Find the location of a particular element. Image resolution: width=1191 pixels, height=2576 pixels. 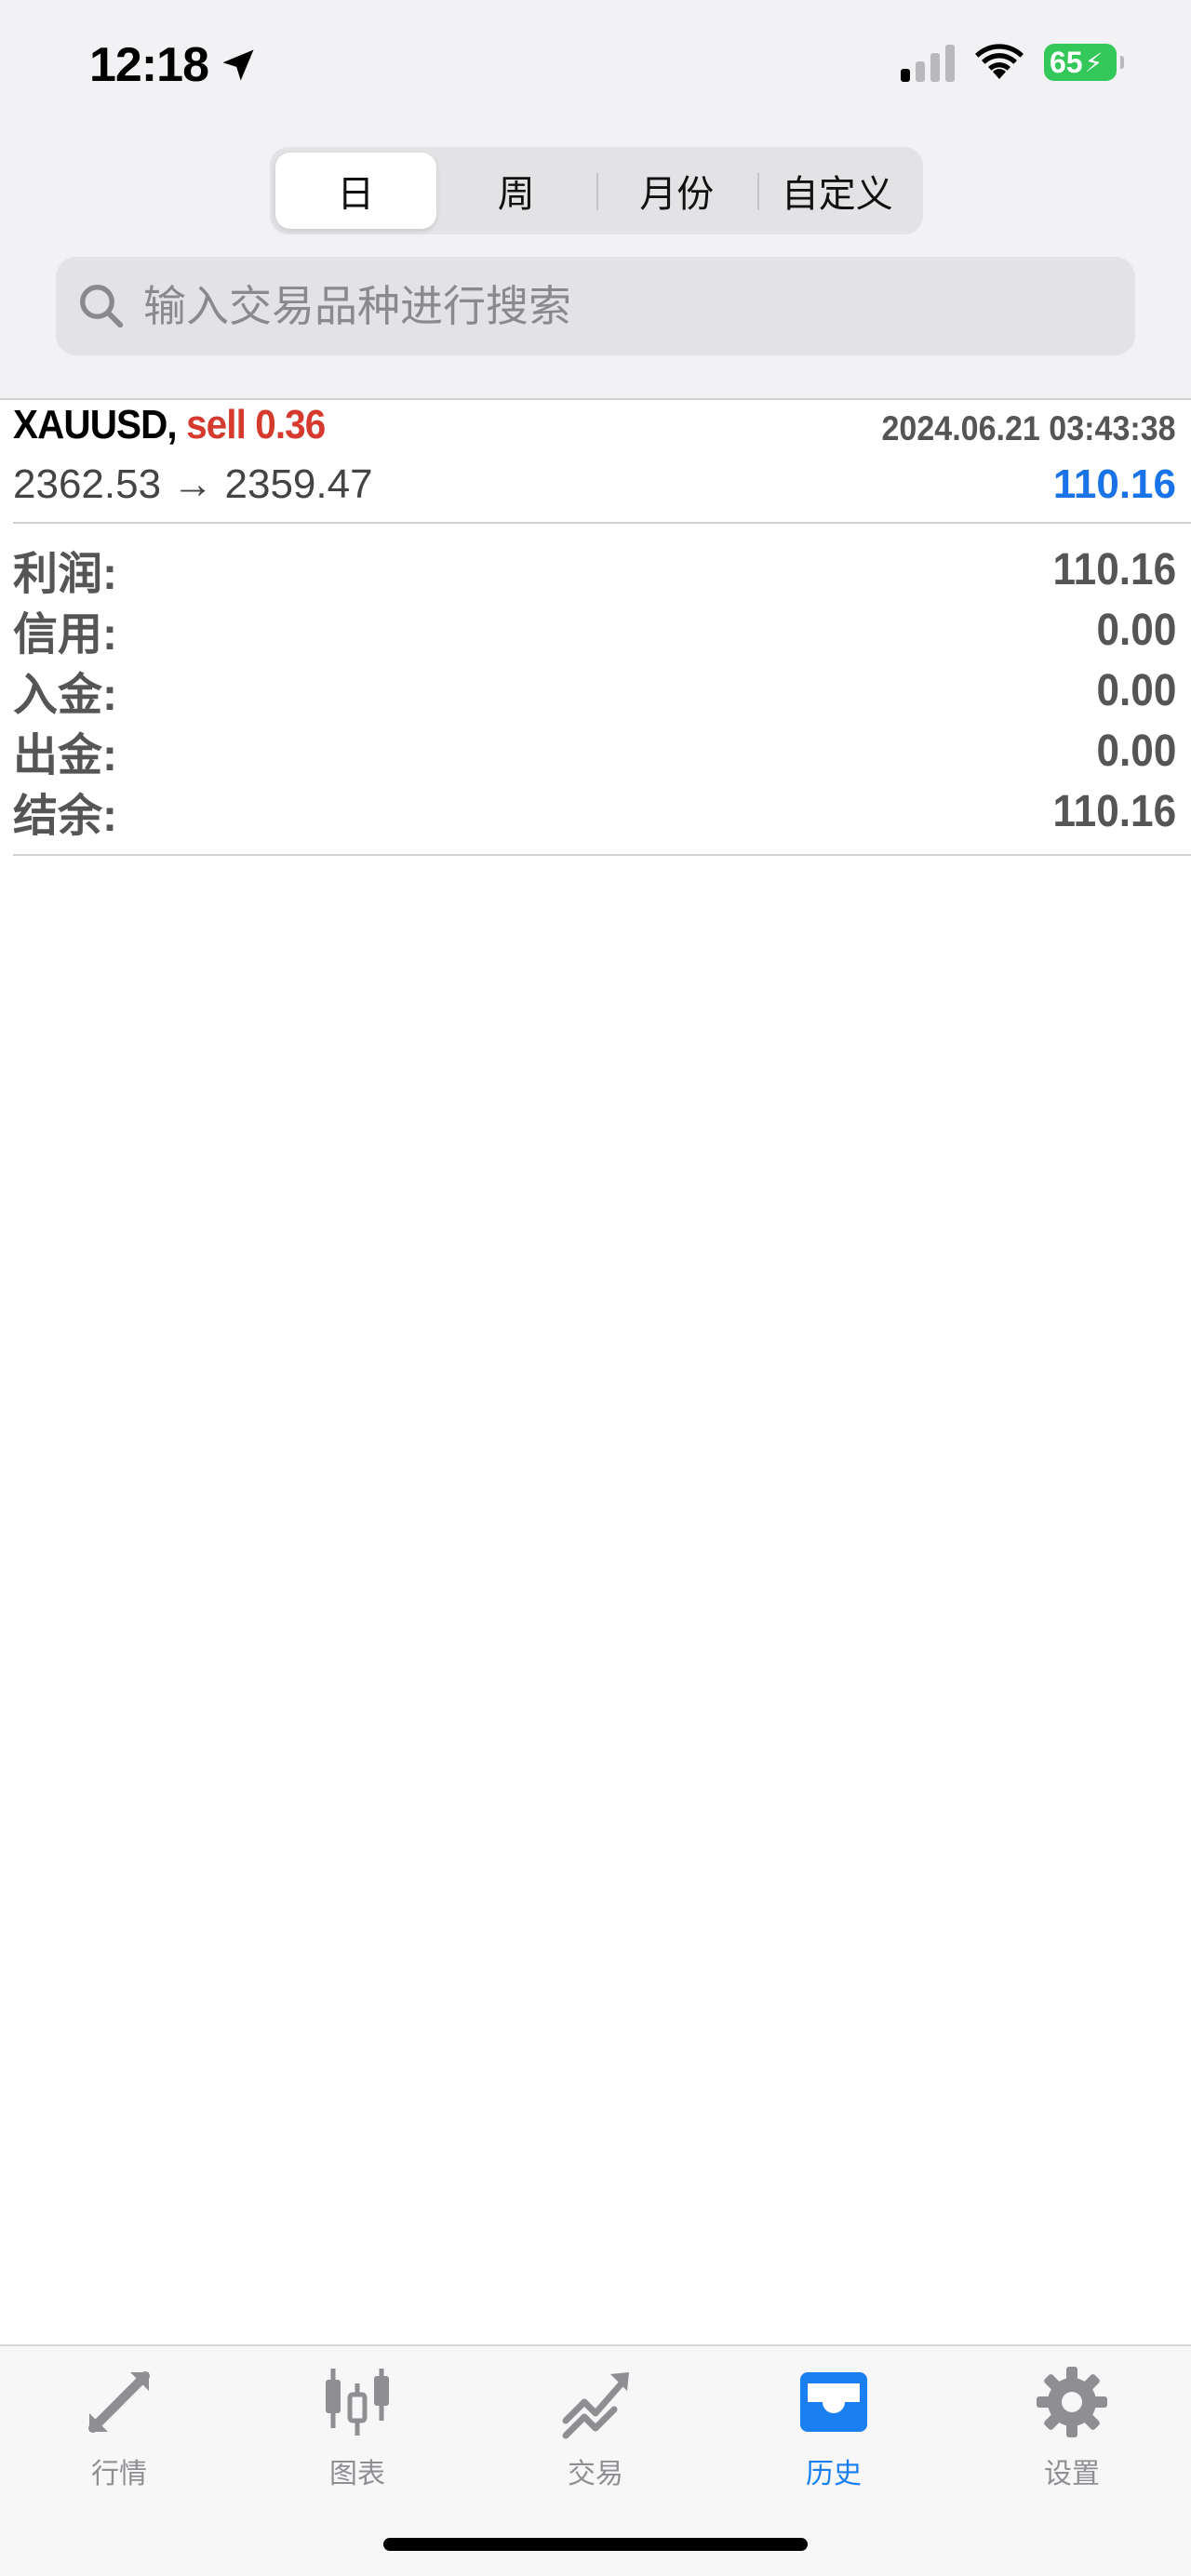

tab-label: 设置 is located at coordinates (1072, 2474).